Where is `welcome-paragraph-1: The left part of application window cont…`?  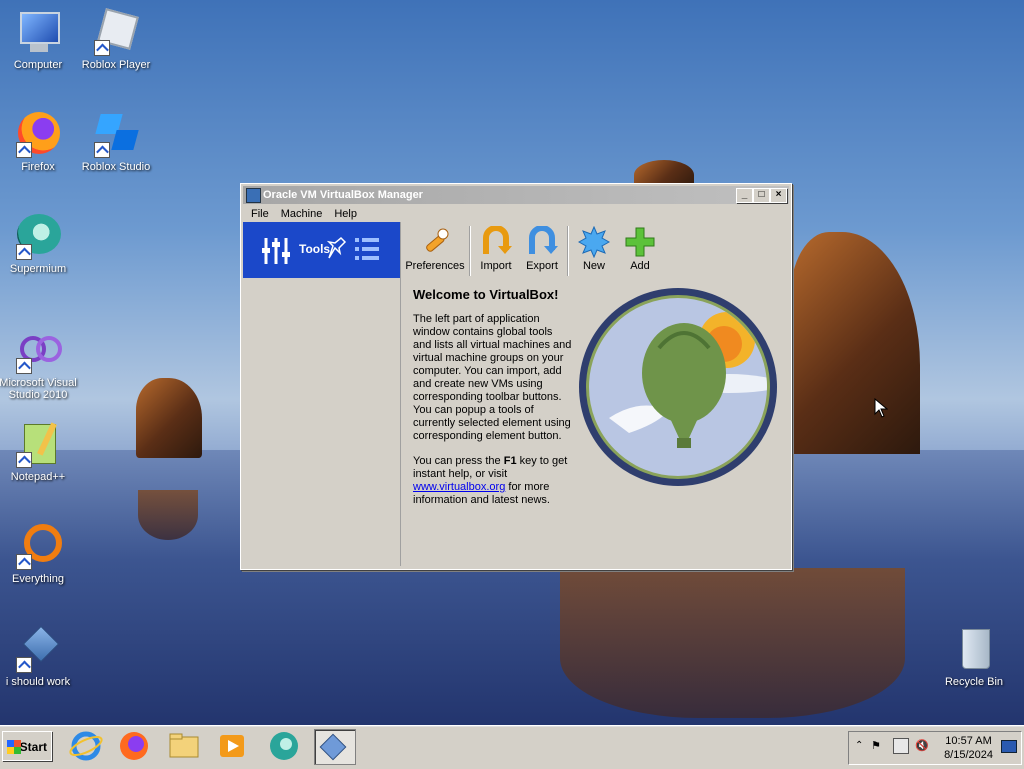 welcome-paragraph-1: The left part of application window cont… is located at coordinates (492, 377).